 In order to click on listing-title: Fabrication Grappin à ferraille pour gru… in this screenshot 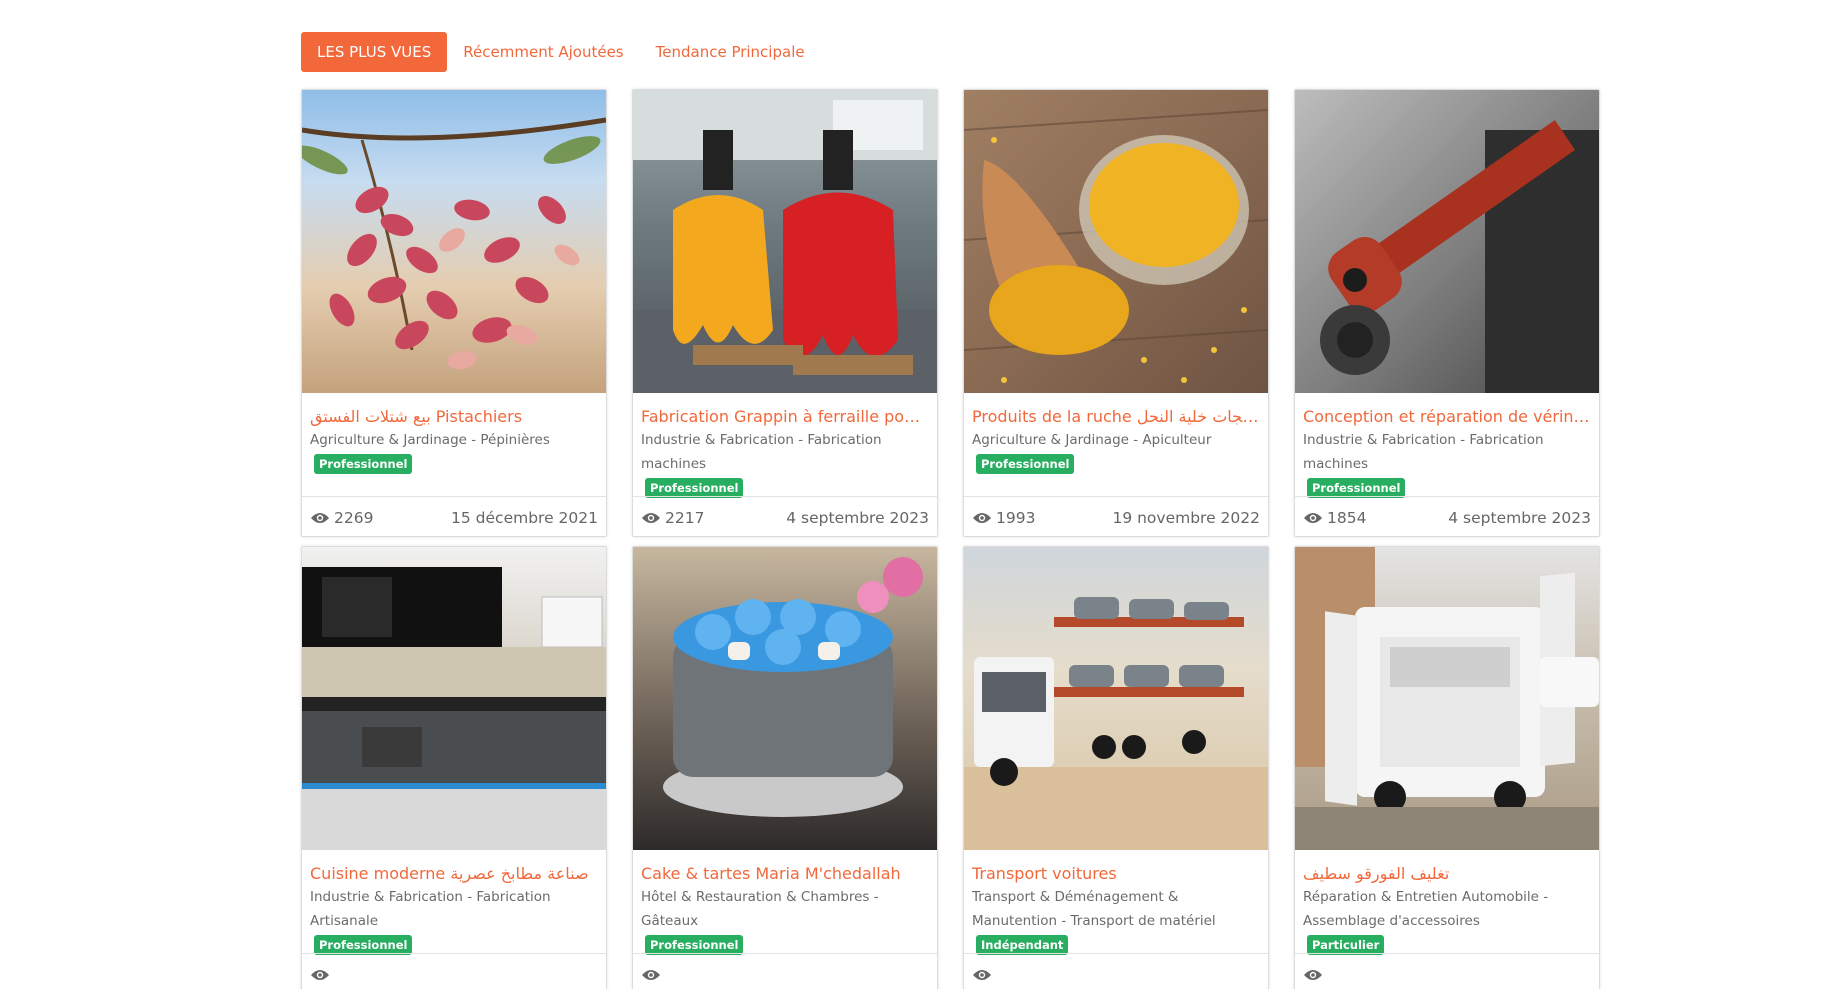, I will do `click(785, 417)`.